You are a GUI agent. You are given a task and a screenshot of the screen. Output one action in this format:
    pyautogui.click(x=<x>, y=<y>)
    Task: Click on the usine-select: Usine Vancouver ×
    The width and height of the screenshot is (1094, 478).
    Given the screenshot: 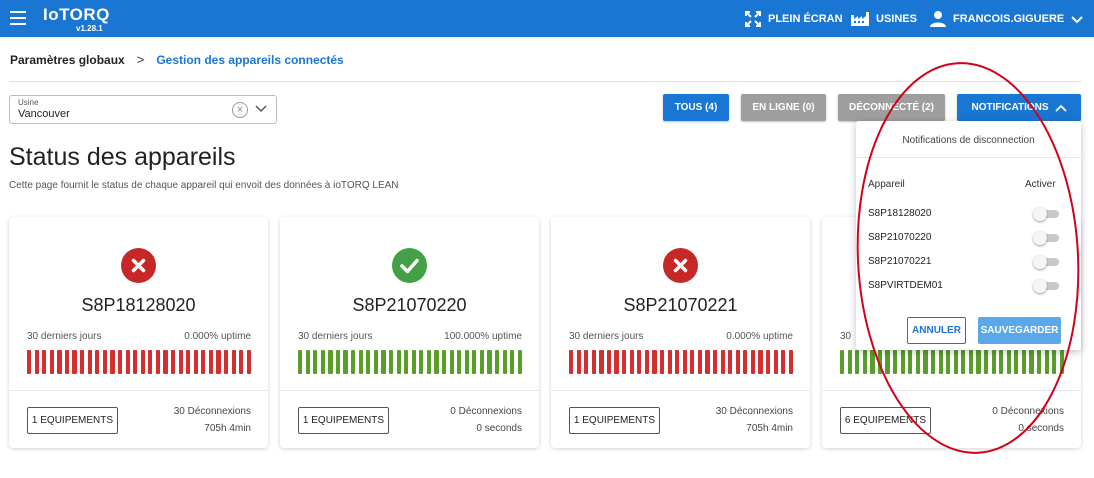 What is the action you would take?
    pyautogui.click(x=143, y=109)
    